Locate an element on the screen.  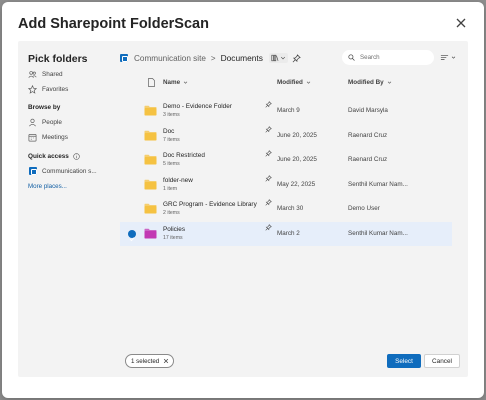
calendar-icon is located at coordinates (32, 137).